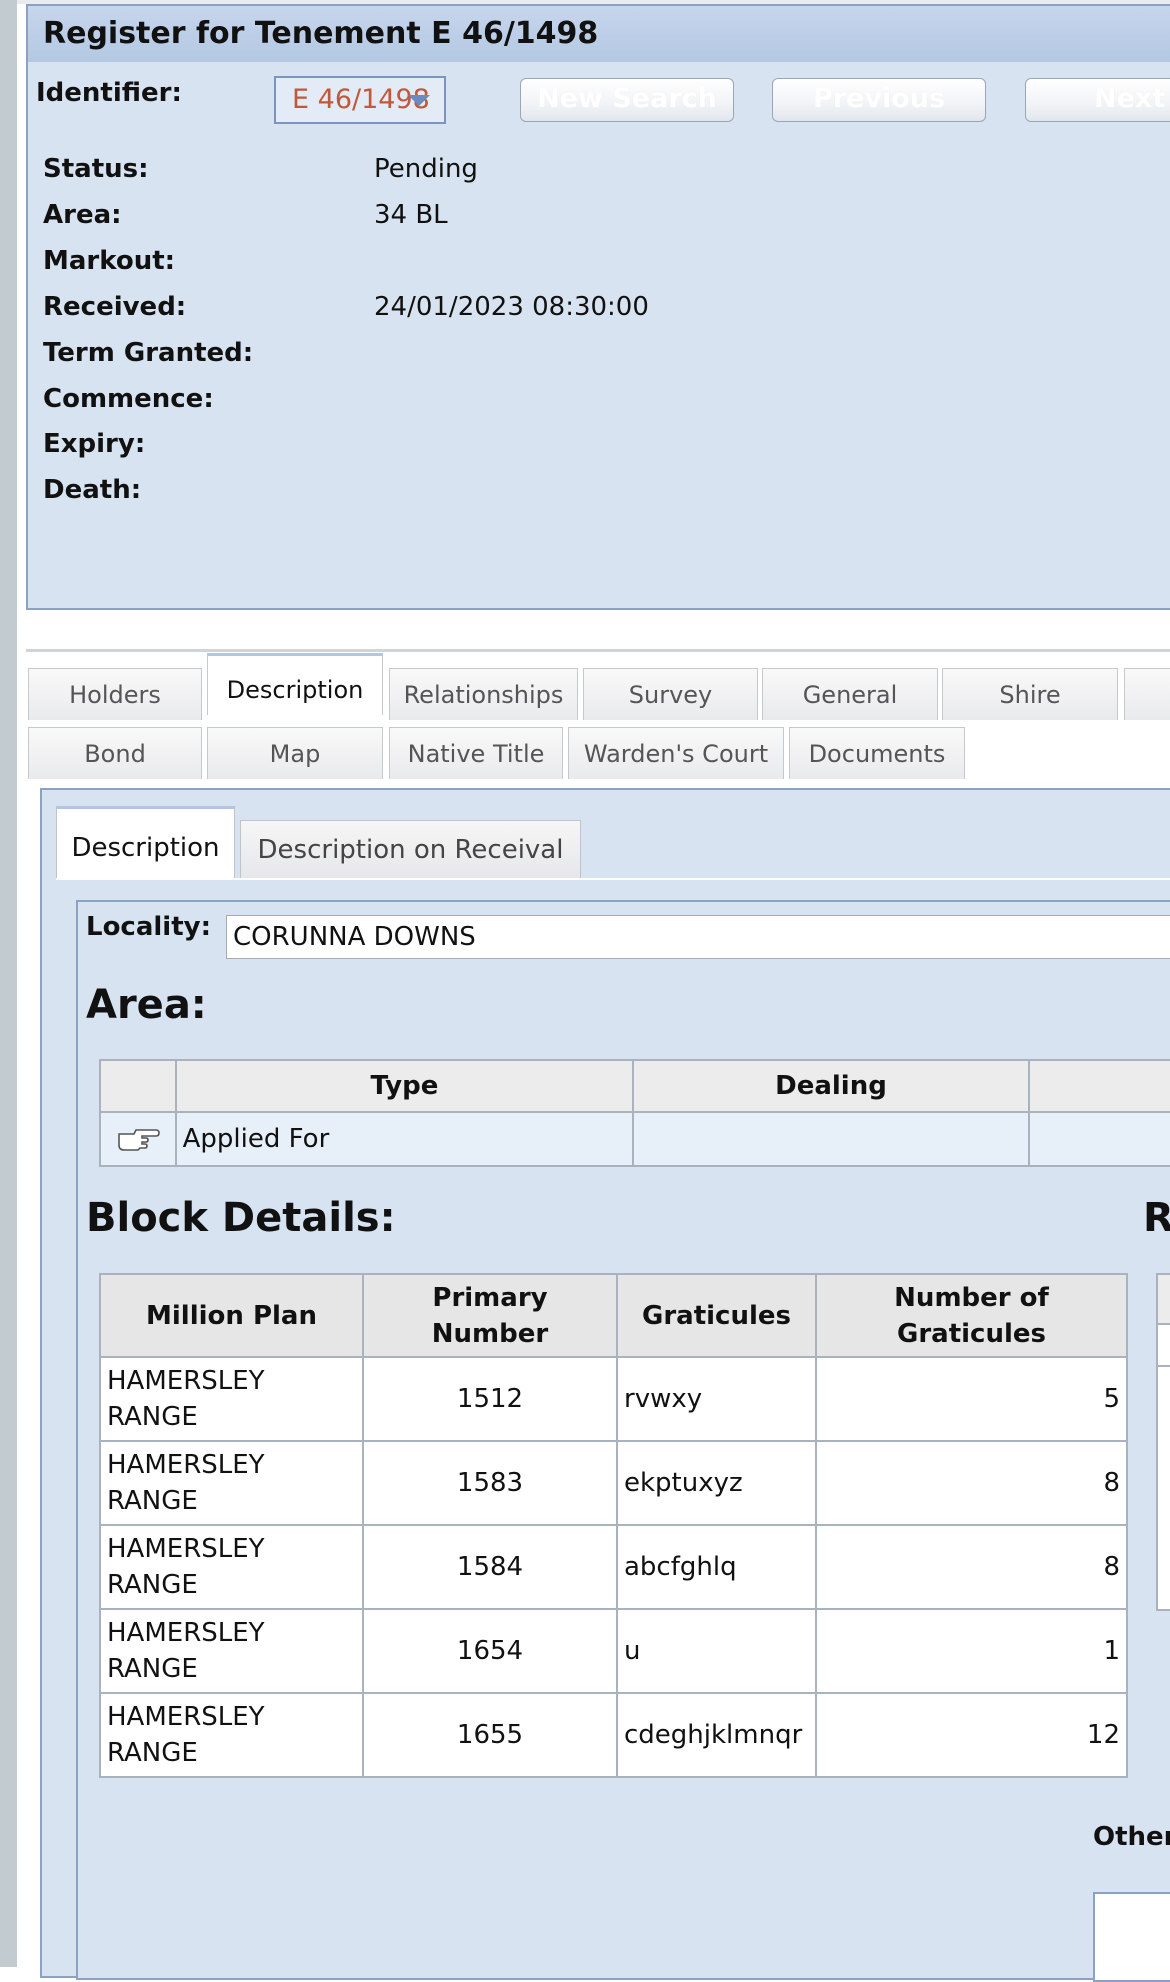 The width and height of the screenshot is (1170, 1982). I want to click on graticules-cell: cdeghjklmnqr, so click(716, 1735).